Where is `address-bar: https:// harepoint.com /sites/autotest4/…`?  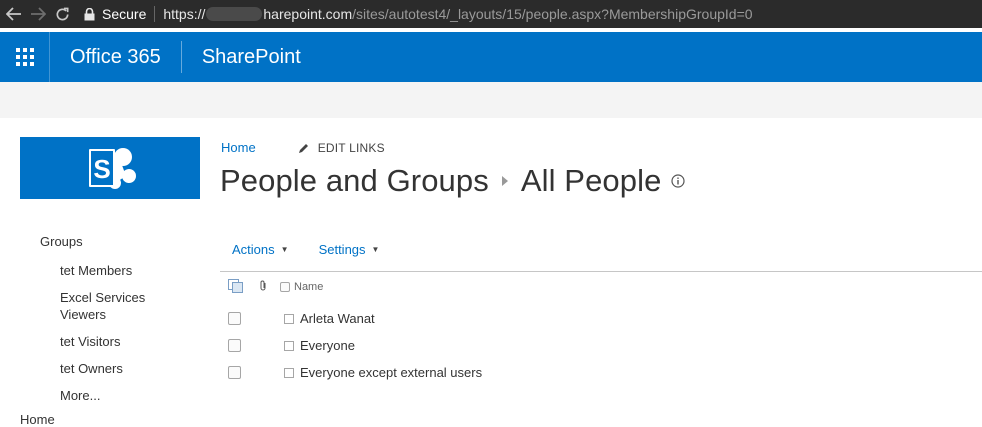
address-bar: https:// harepoint.com /sites/autotest4/… is located at coordinates (457, 14).